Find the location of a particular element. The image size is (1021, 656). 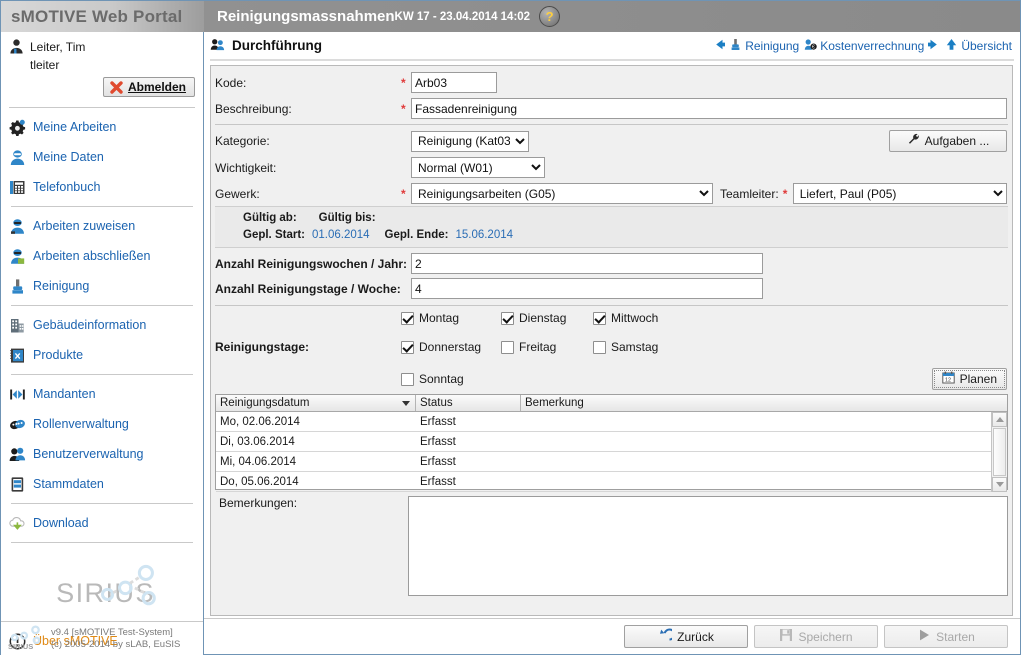

sidebar-item-benutzerverwaltung: Benutzerverwaltung is located at coordinates (102, 454).